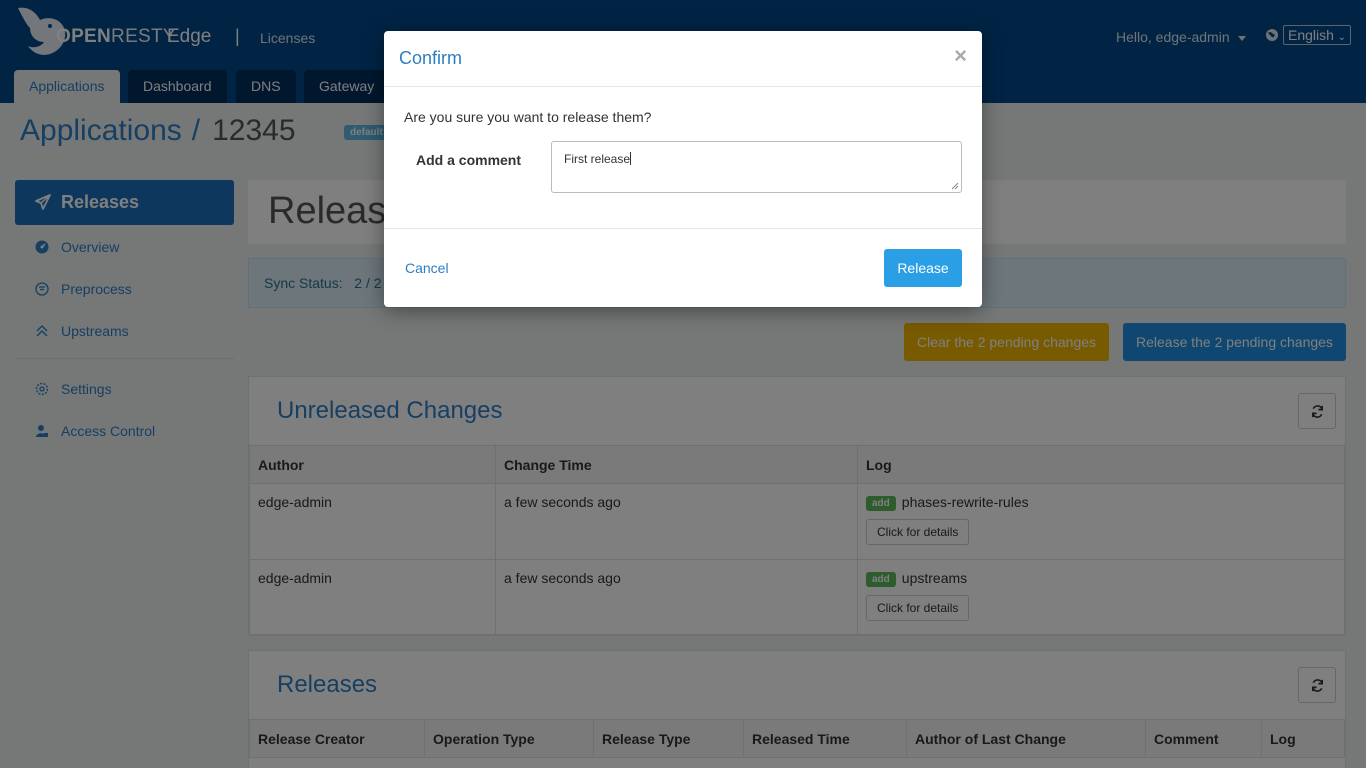 This screenshot has height=768, width=1366. What do you see at coordinates (469, 160) in the screenshot?
I see `comment-label: Add a comment` at bounding box center [469, 160].